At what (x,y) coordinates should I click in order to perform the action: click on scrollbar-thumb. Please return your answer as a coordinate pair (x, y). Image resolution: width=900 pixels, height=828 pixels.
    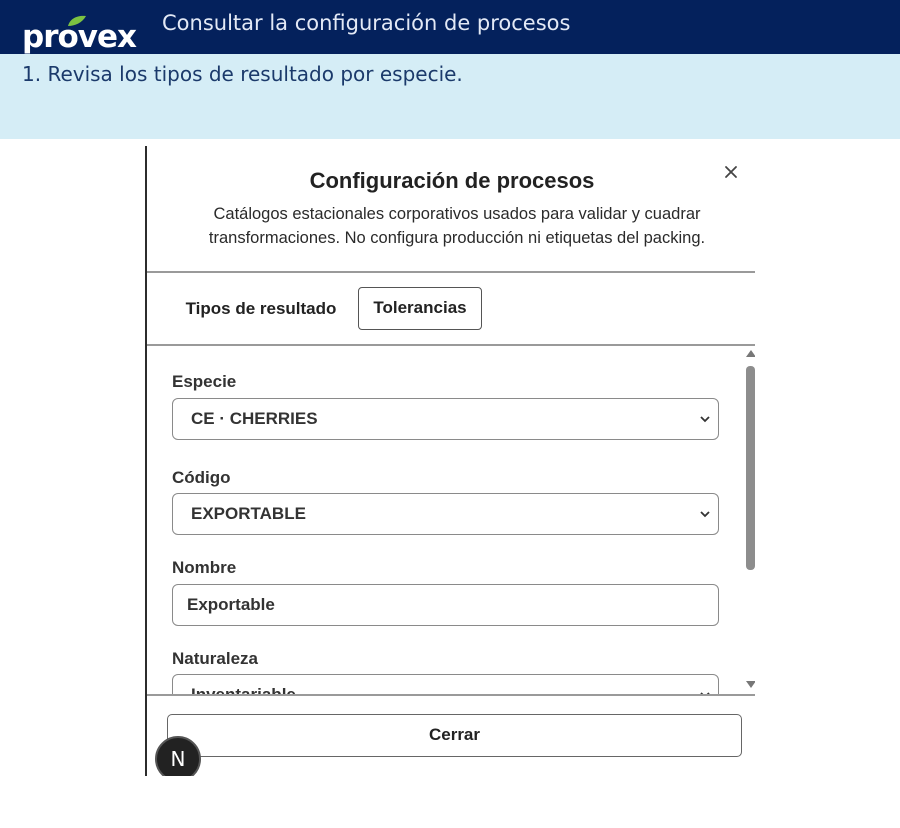
    Looking at the image, I should click on (750, 468).